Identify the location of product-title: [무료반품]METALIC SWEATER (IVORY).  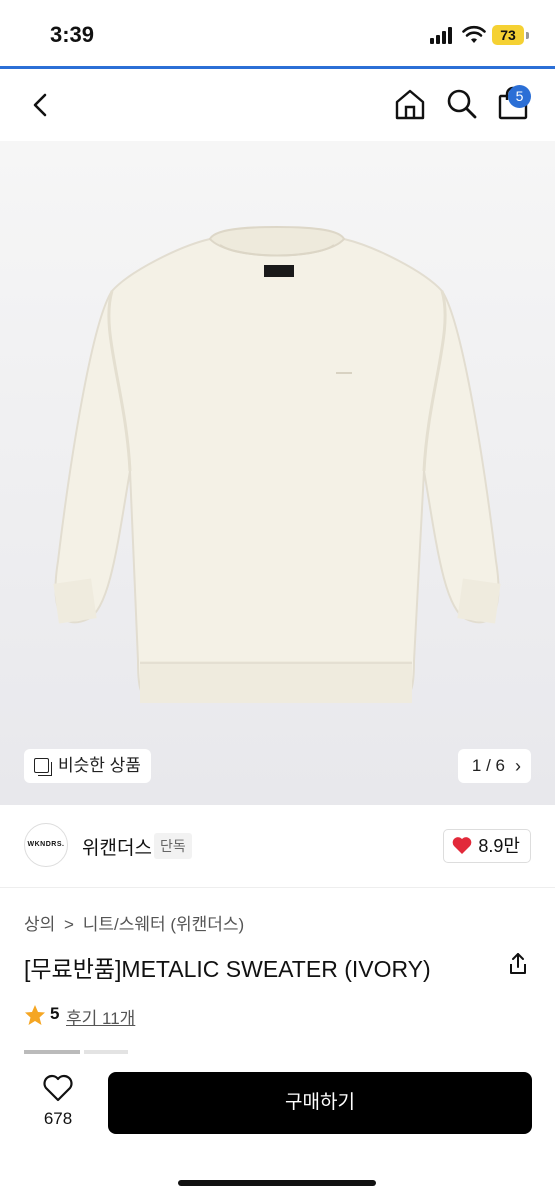
(227, 969).